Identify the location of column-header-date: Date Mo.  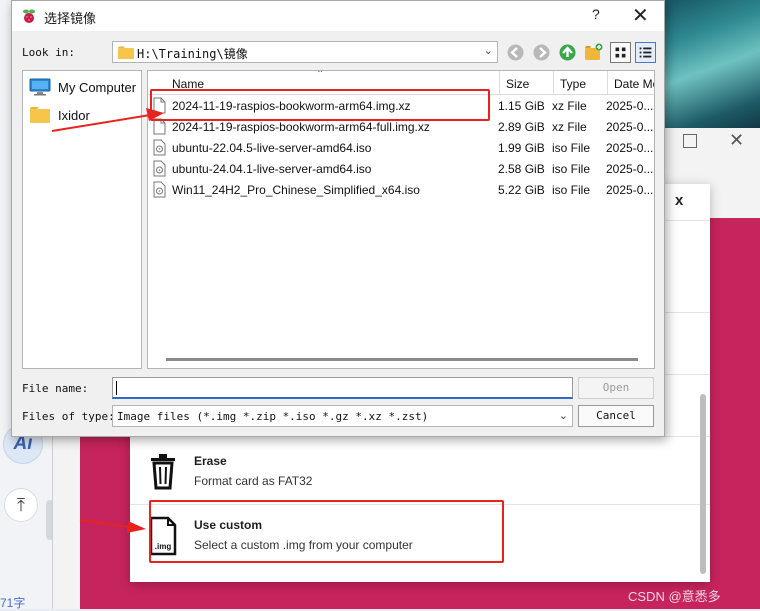
(631, 83).